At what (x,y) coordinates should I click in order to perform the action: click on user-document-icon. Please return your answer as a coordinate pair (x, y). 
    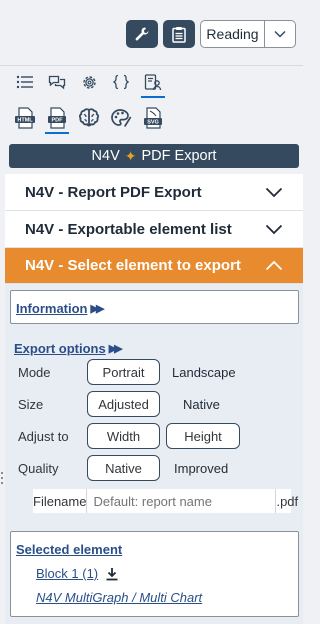
    Looking at the image, I should click on (153, 81).